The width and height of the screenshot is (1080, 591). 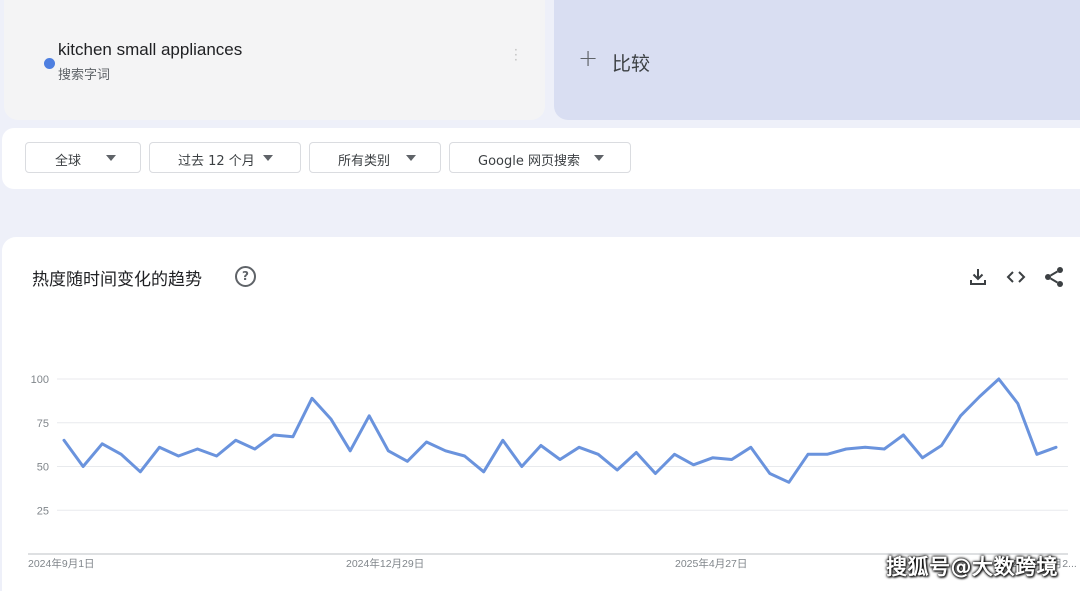 What do you see at coordinates (43, 468) in the screenshot?
I see `y-tick-label: 50` at bounding box center [43, 468].